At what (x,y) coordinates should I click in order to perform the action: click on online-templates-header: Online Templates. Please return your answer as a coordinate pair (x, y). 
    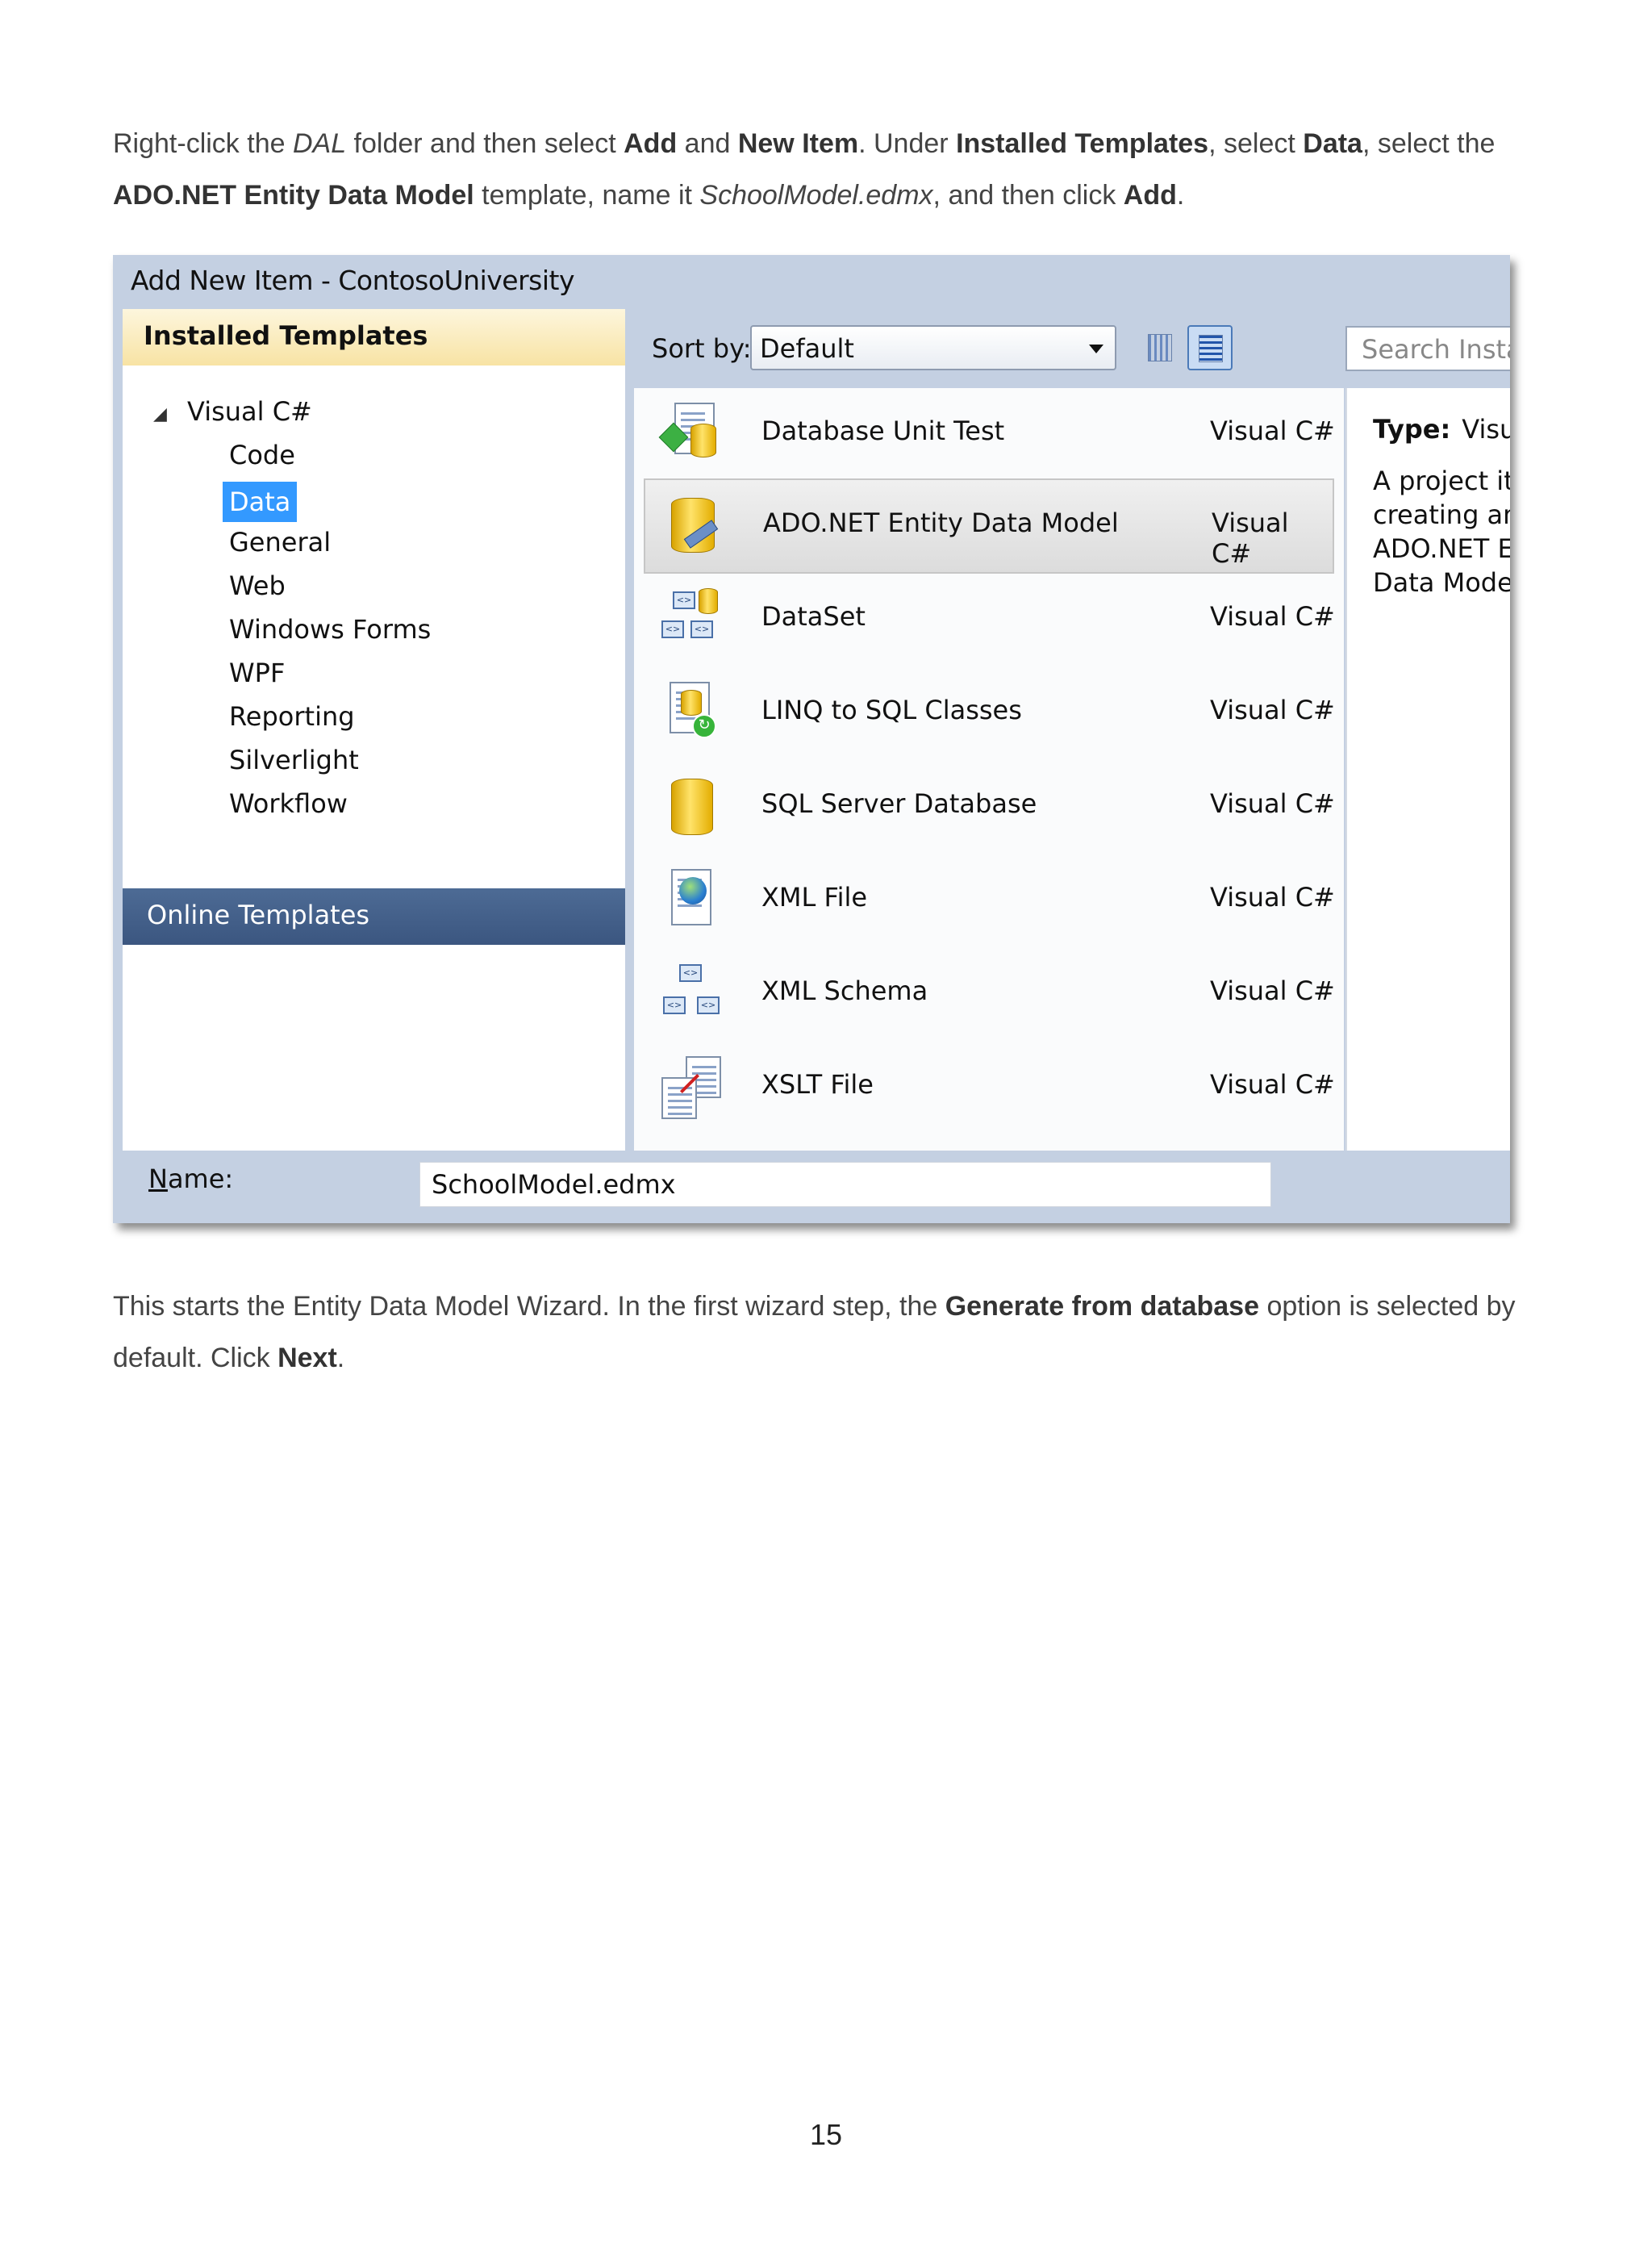
    Looking at the image, I should click on (374, 916).